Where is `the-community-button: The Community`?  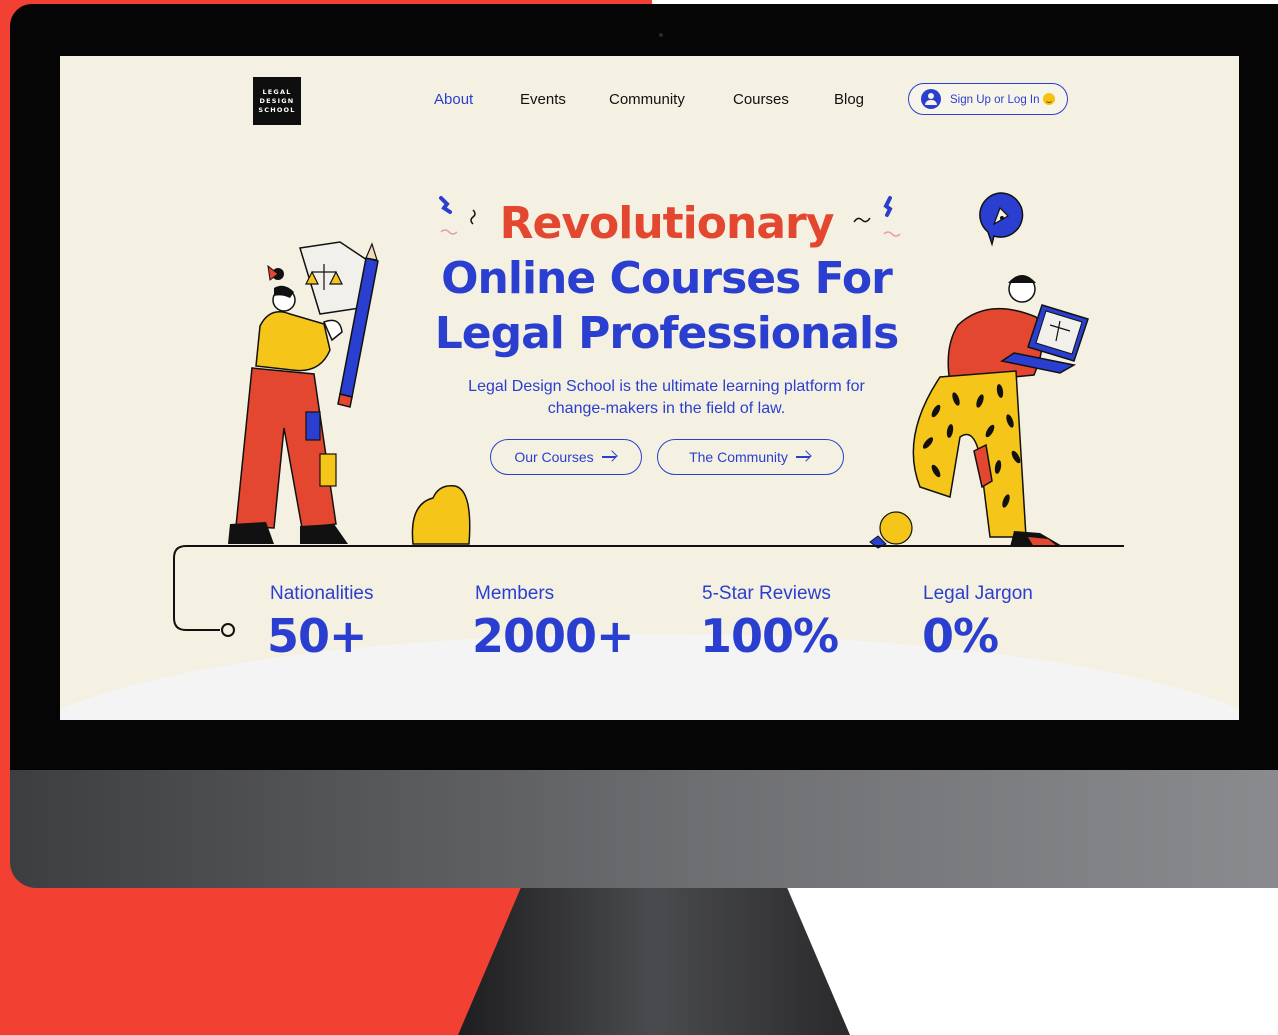
the-community-button: The Community is located at coordinates (750, 457).